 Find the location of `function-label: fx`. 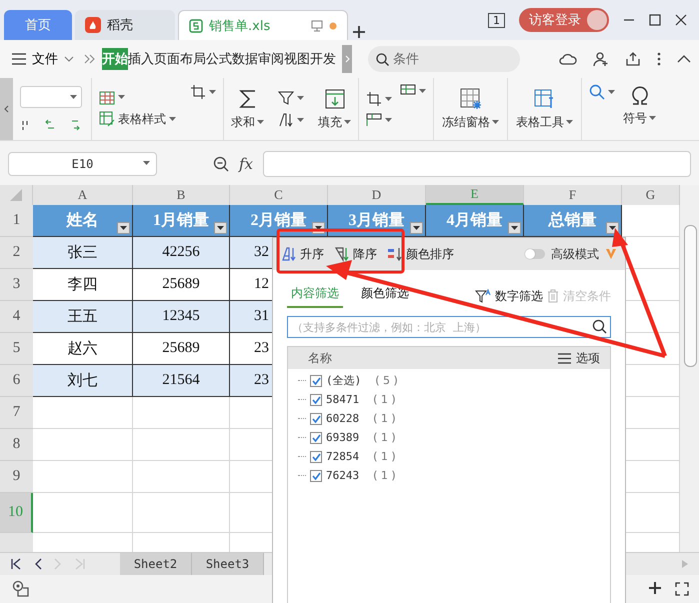

function-label: fx is located at coordinates (246, 164).